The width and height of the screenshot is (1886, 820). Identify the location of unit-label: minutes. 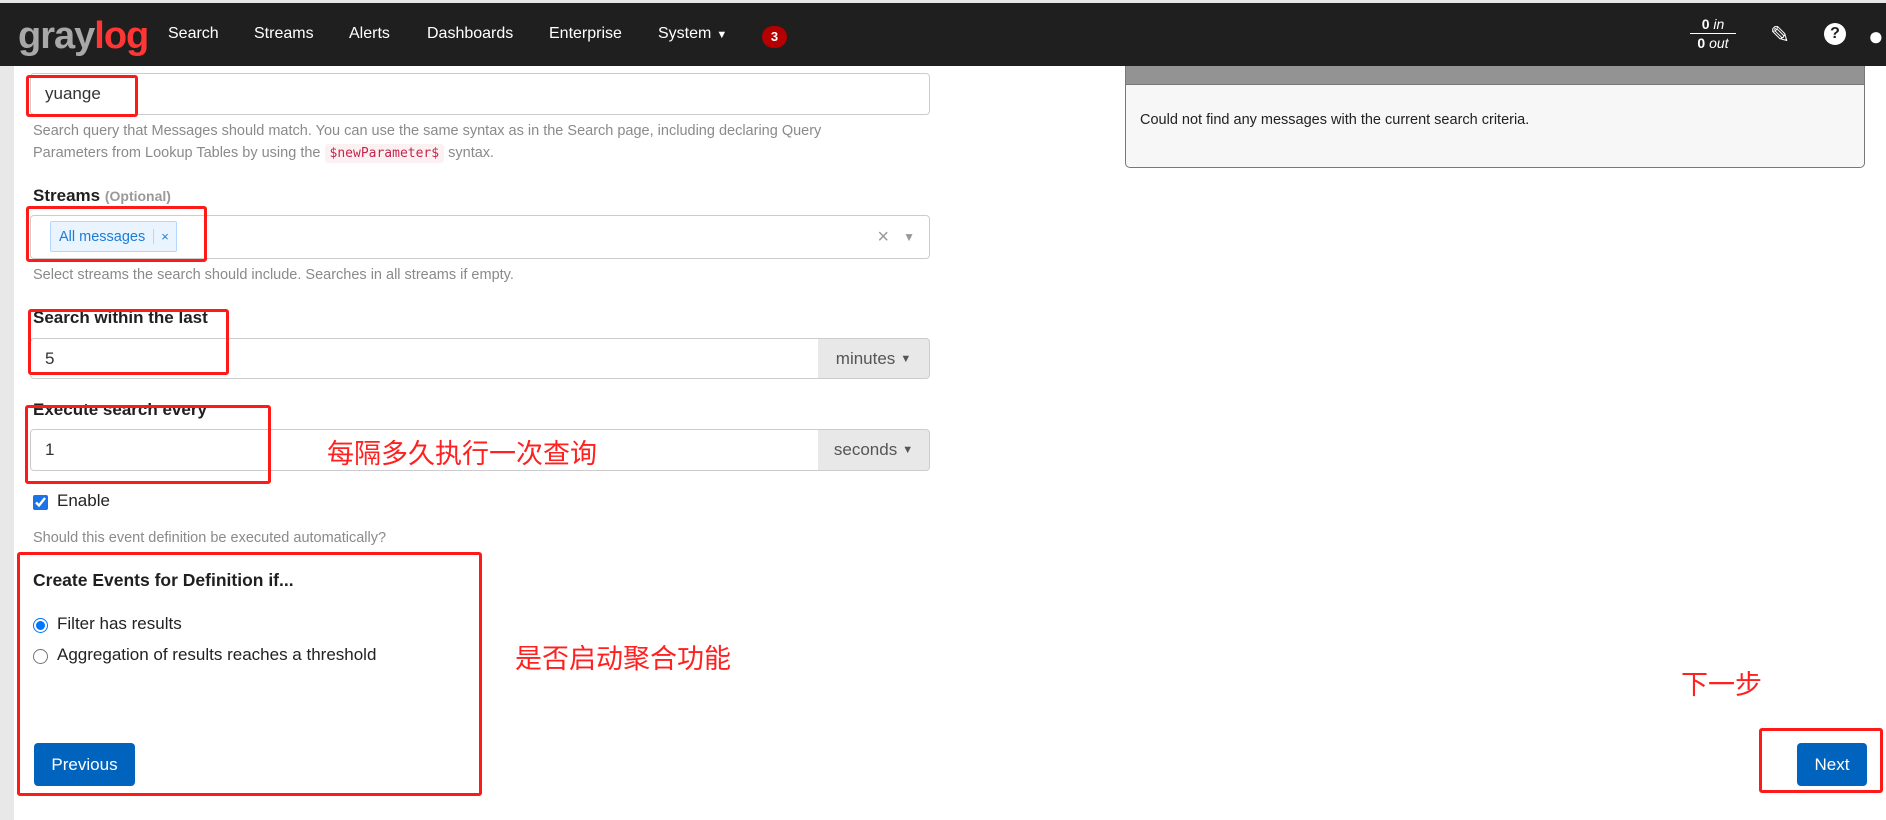
(865, 358).